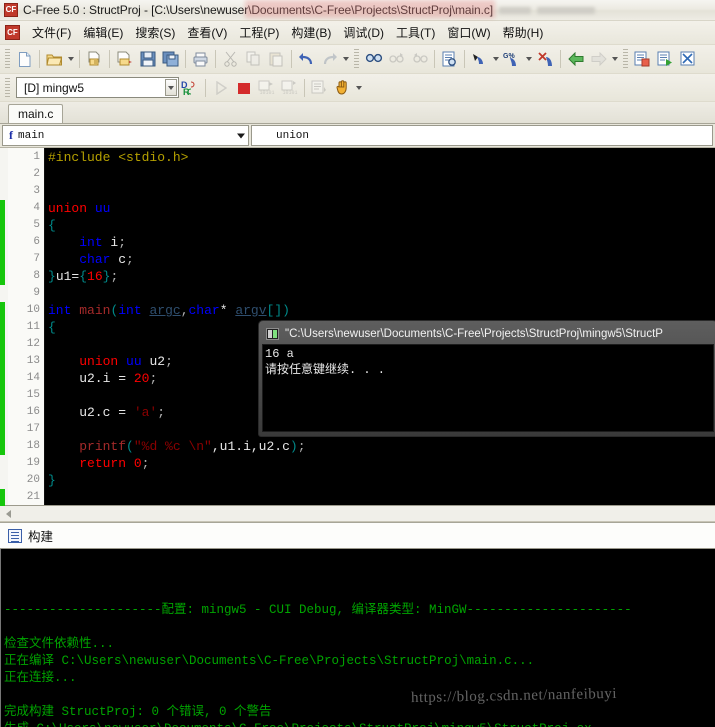 The width and height of the screenshot is (715, 727). Describe the element at coordinates (2, 497) in the screenshot. I see `change-marker` at that location.